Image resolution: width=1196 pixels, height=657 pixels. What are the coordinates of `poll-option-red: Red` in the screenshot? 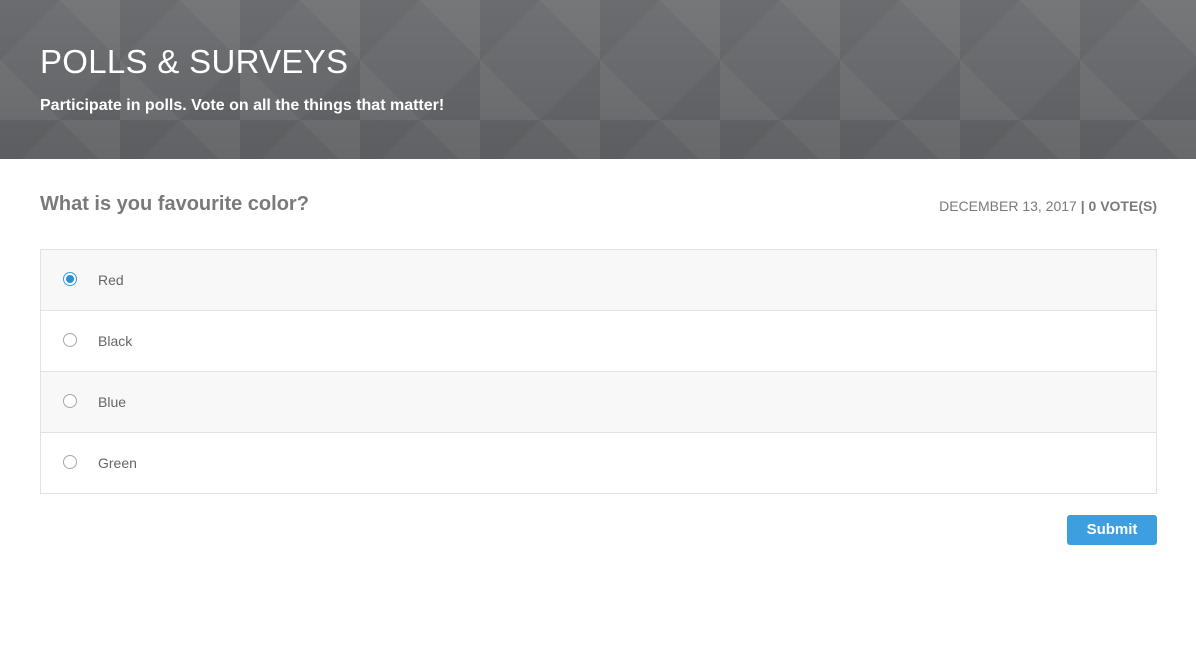 It's located at (598, 280).